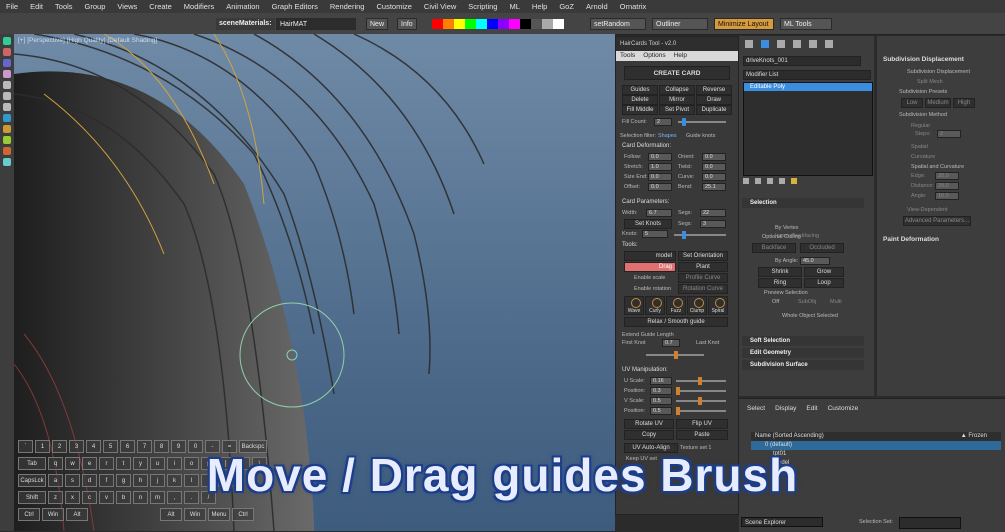 The height and width of the screenshot is (532, 1005). What do you see at coordinates (781, 44) in the screenshot?
I see `hierarchy-tab-icon` at bounding box center [781, 44].